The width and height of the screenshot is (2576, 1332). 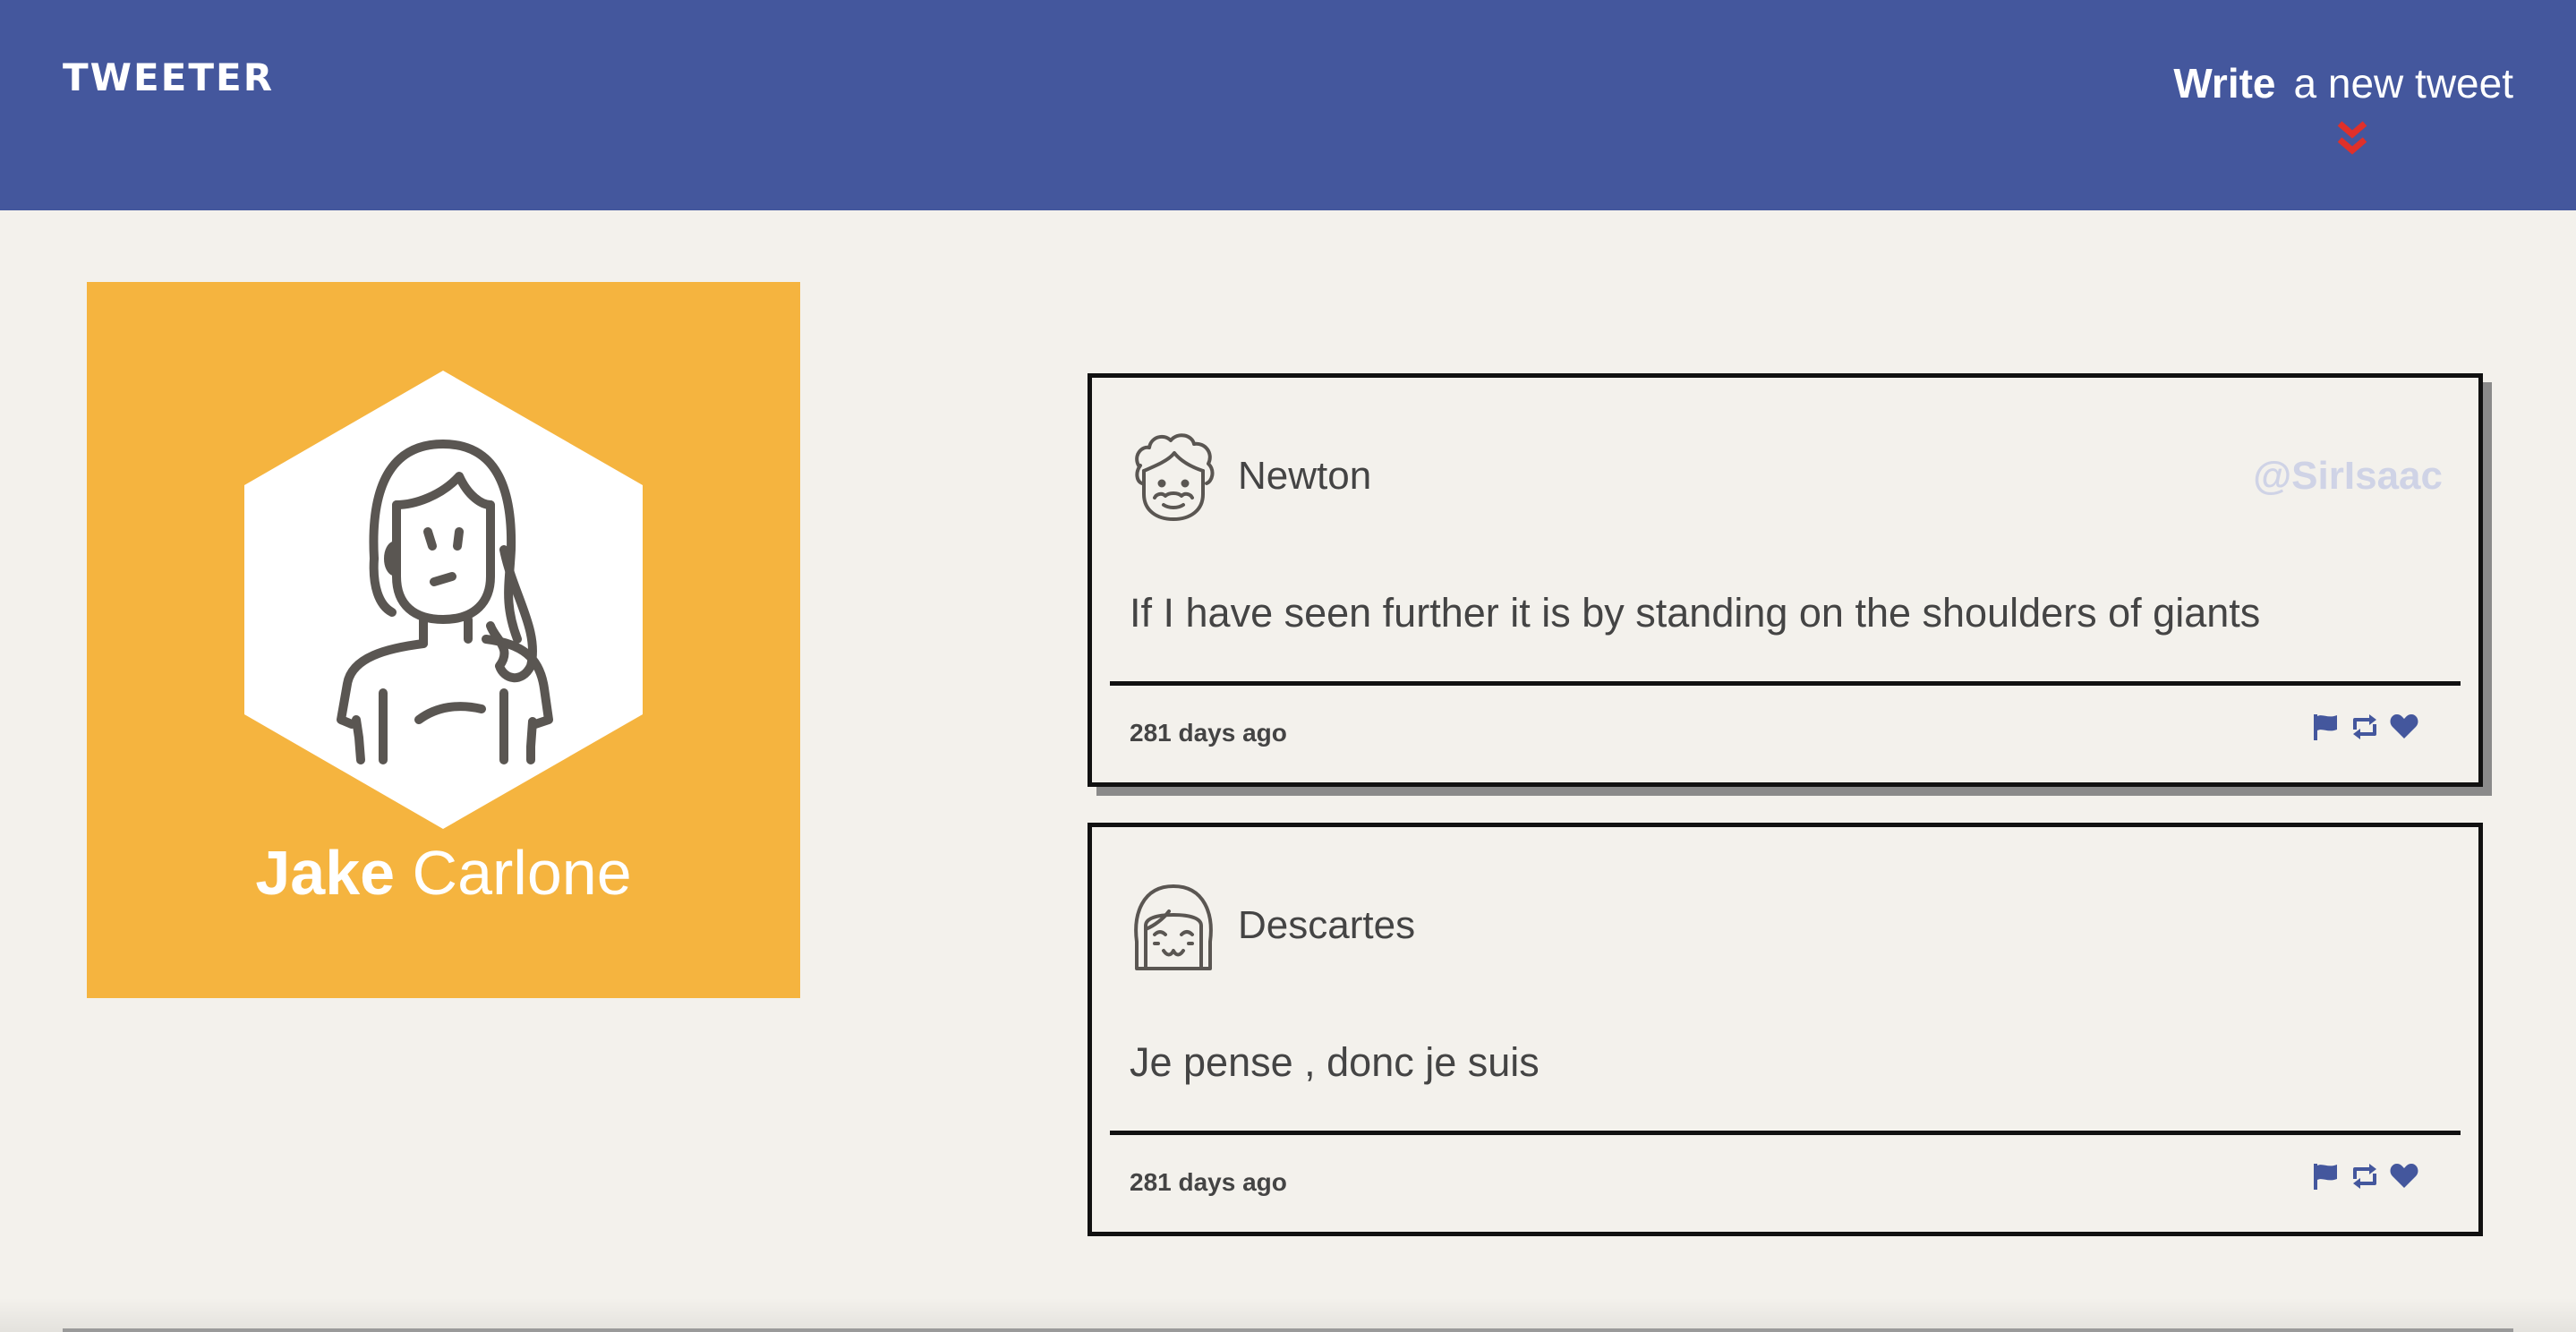 I want to click on tweet-author-name: Descartes, so click(x=1326, y=925).